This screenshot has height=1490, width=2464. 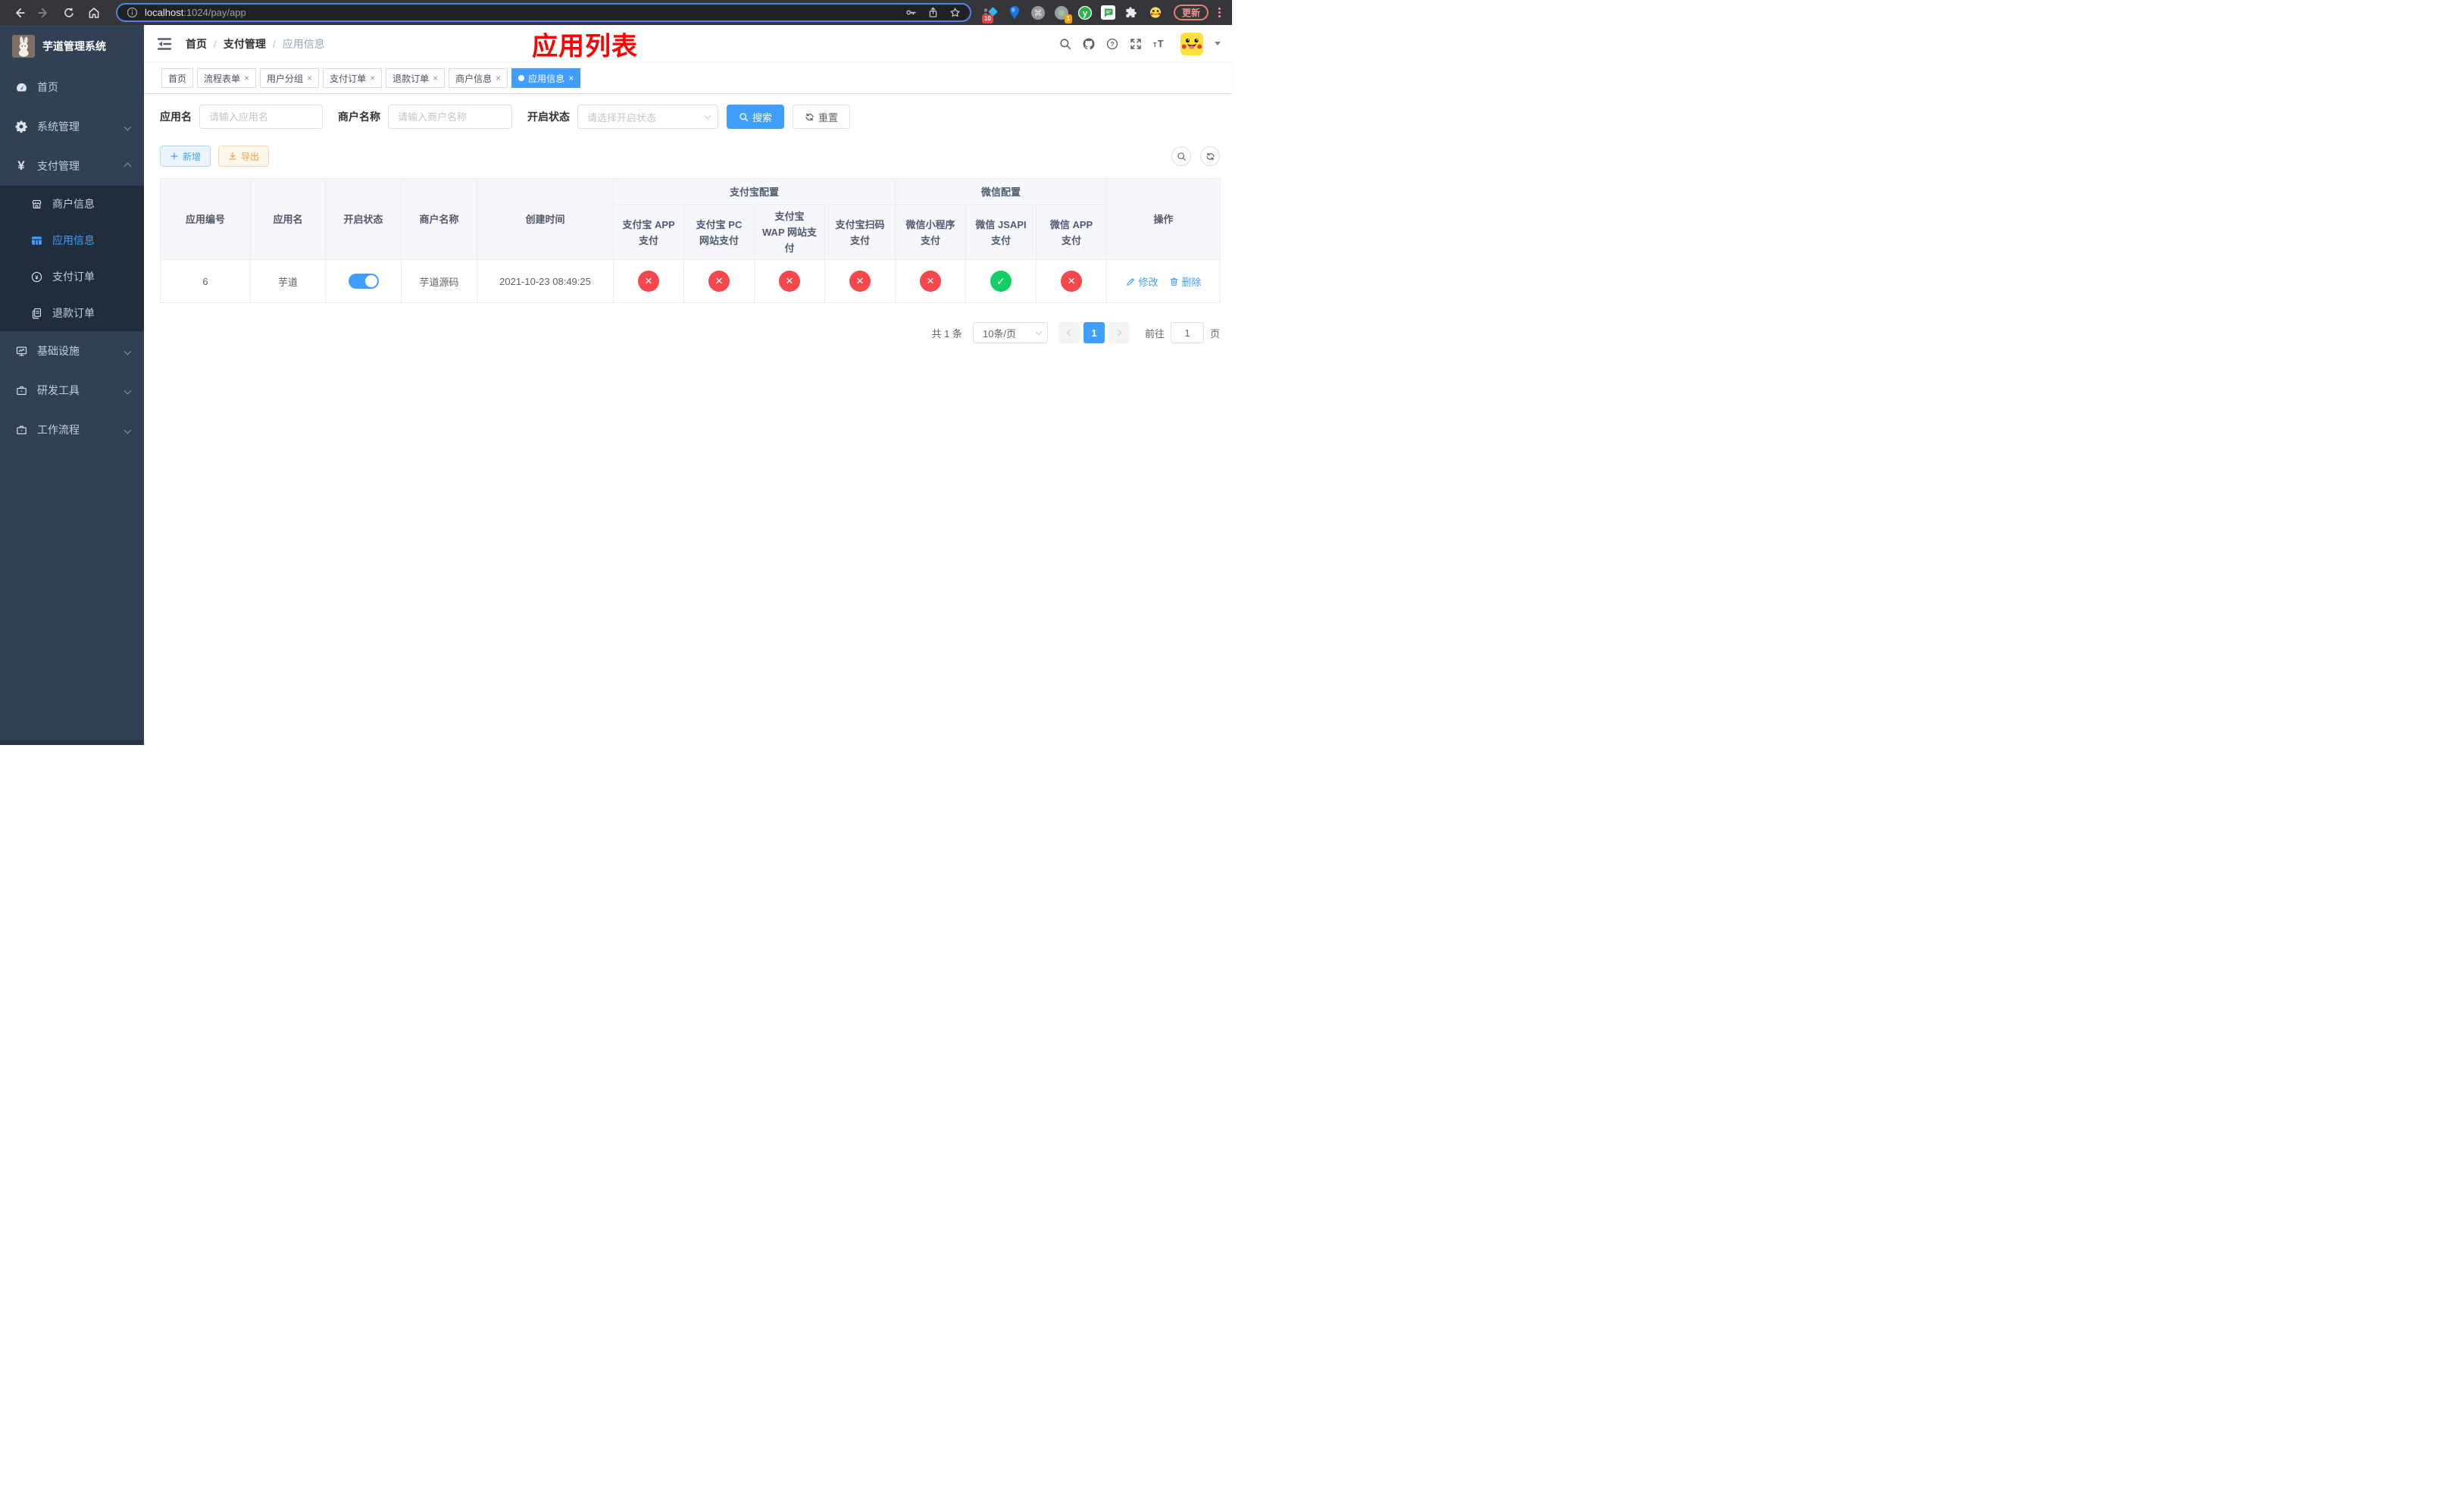 I want to click on col-header-status: 开启状态, so click(x=363, y=219).